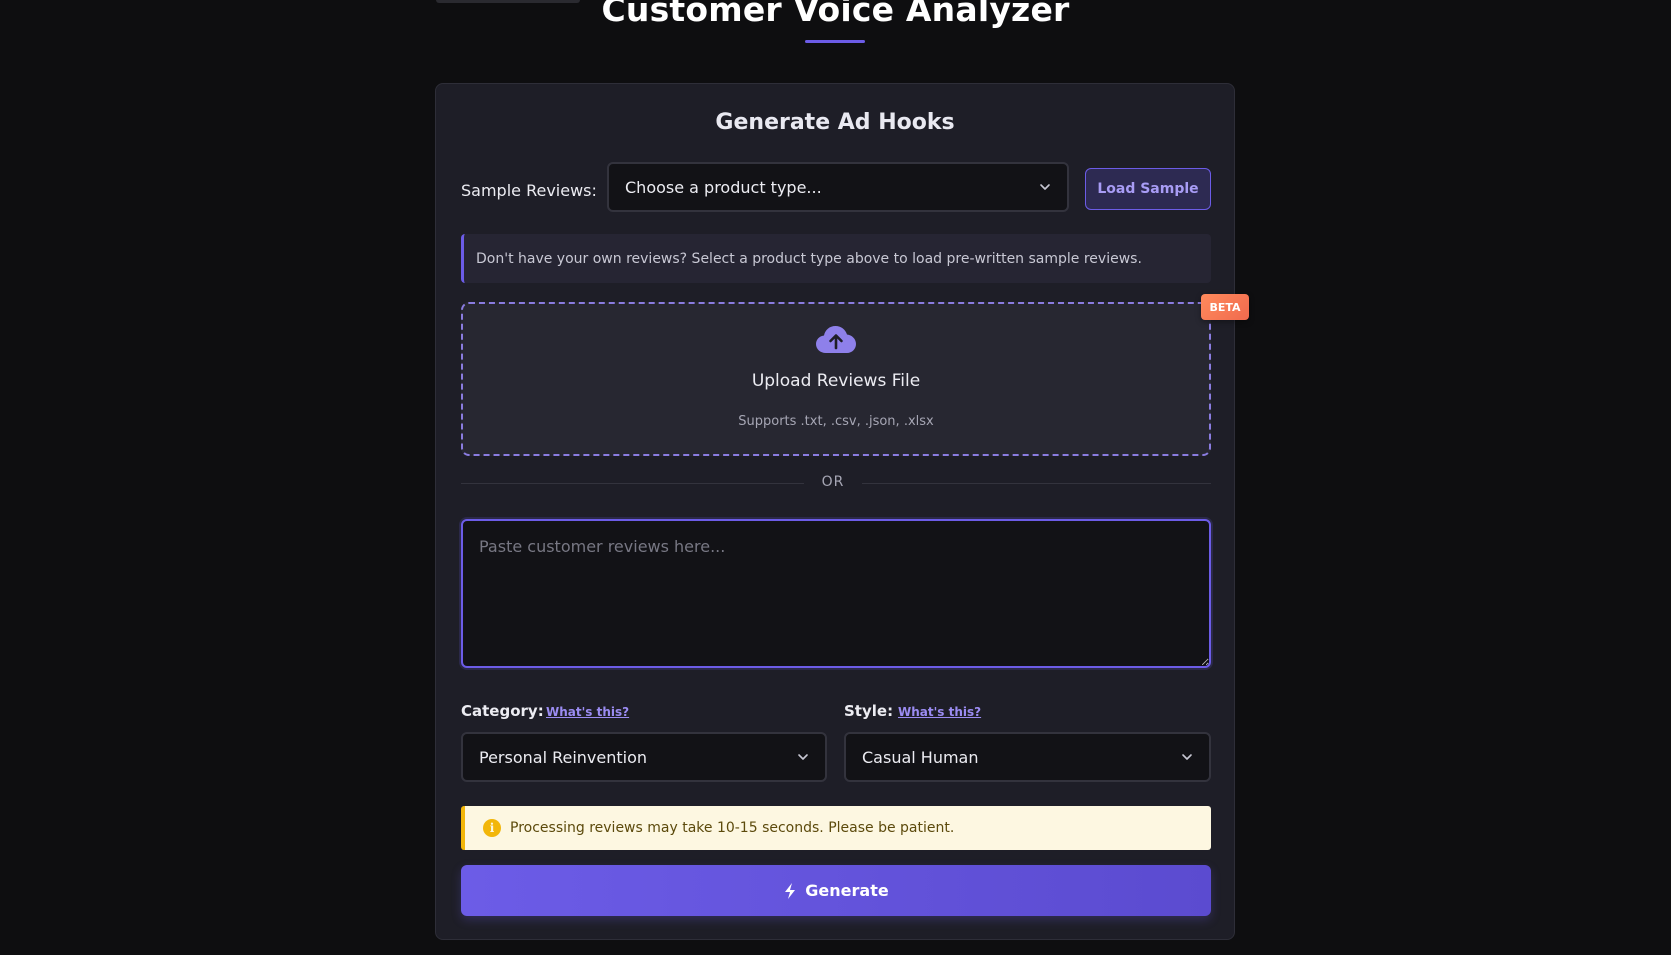 This screenshot has width=1671, height=955. What do you see at coordinates (1027, 757) in the screenshot?
I see `style-select: Casual Human` at bounding box center [1027, 757].